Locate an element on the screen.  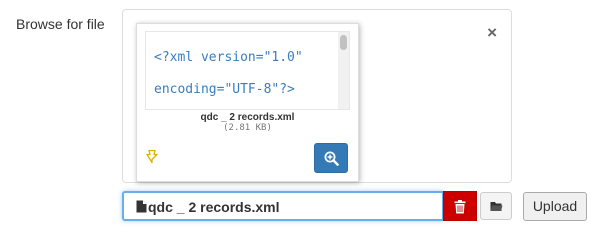
remove-button is located at coordinates (460, 206).